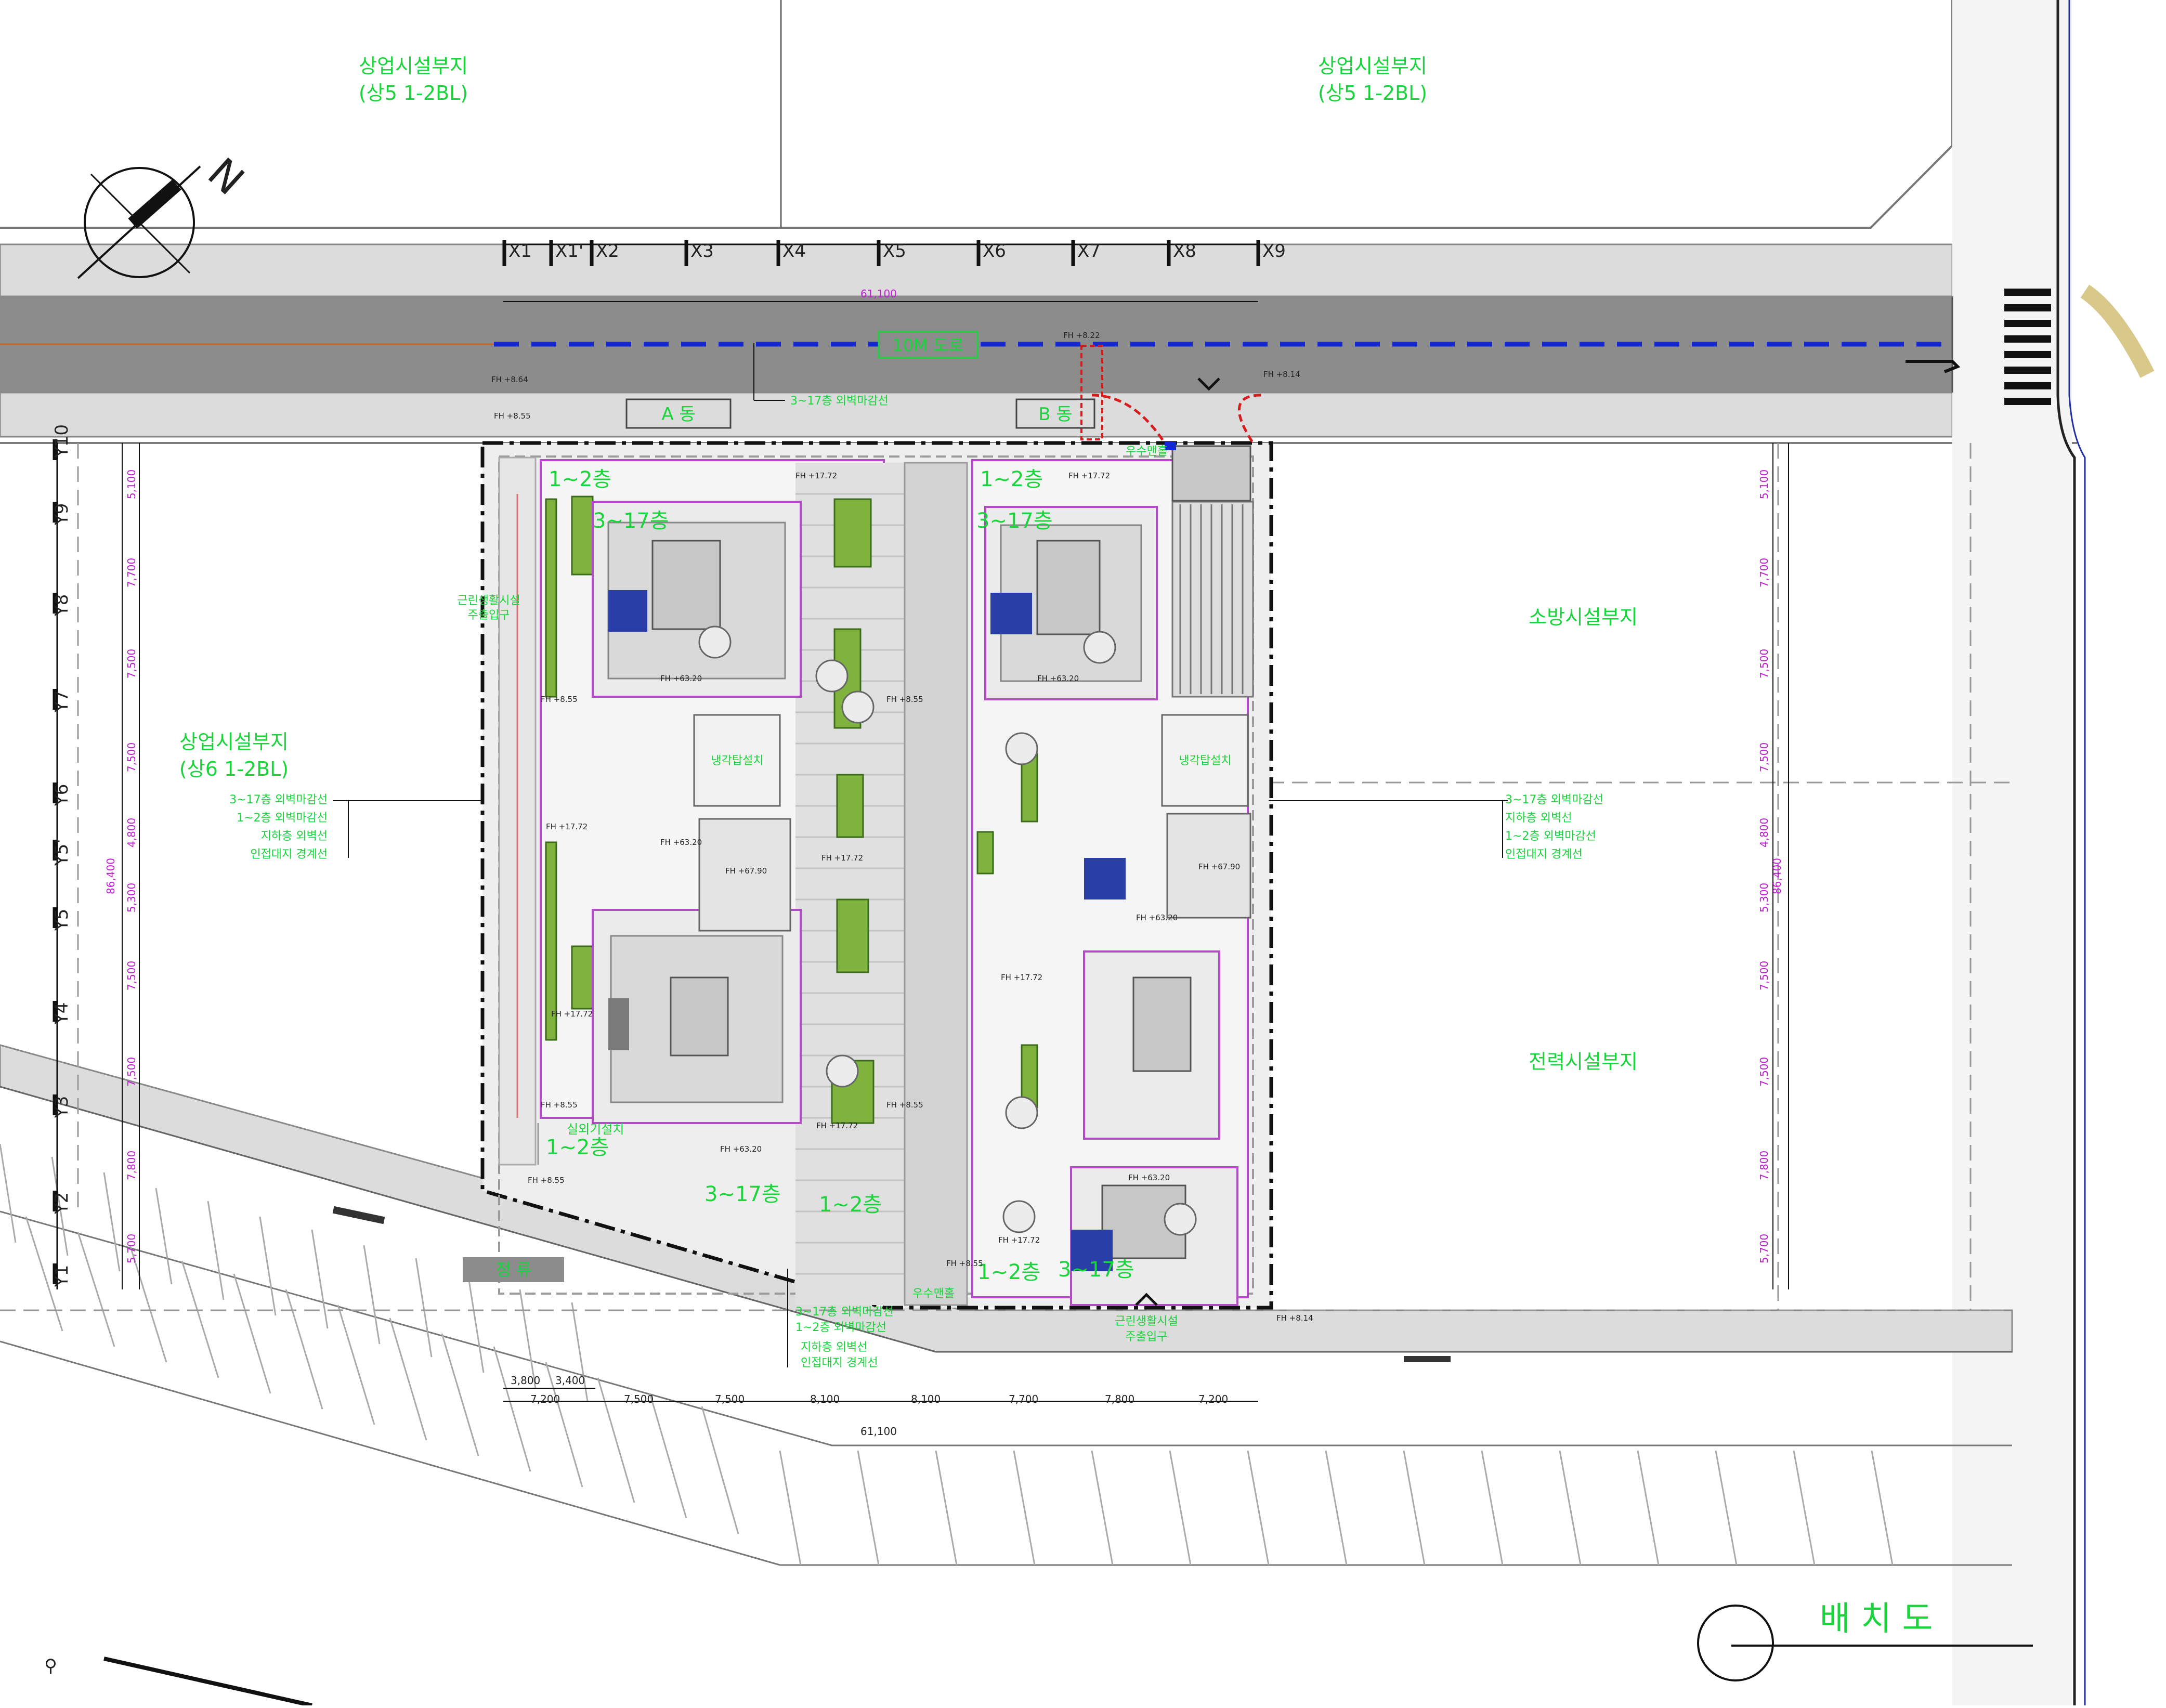  What do you see at coordinates (1539, 818) in the screenshot?
I see `legend-right-2: 지하층 외벽선` at bounding box center [1539, 818].